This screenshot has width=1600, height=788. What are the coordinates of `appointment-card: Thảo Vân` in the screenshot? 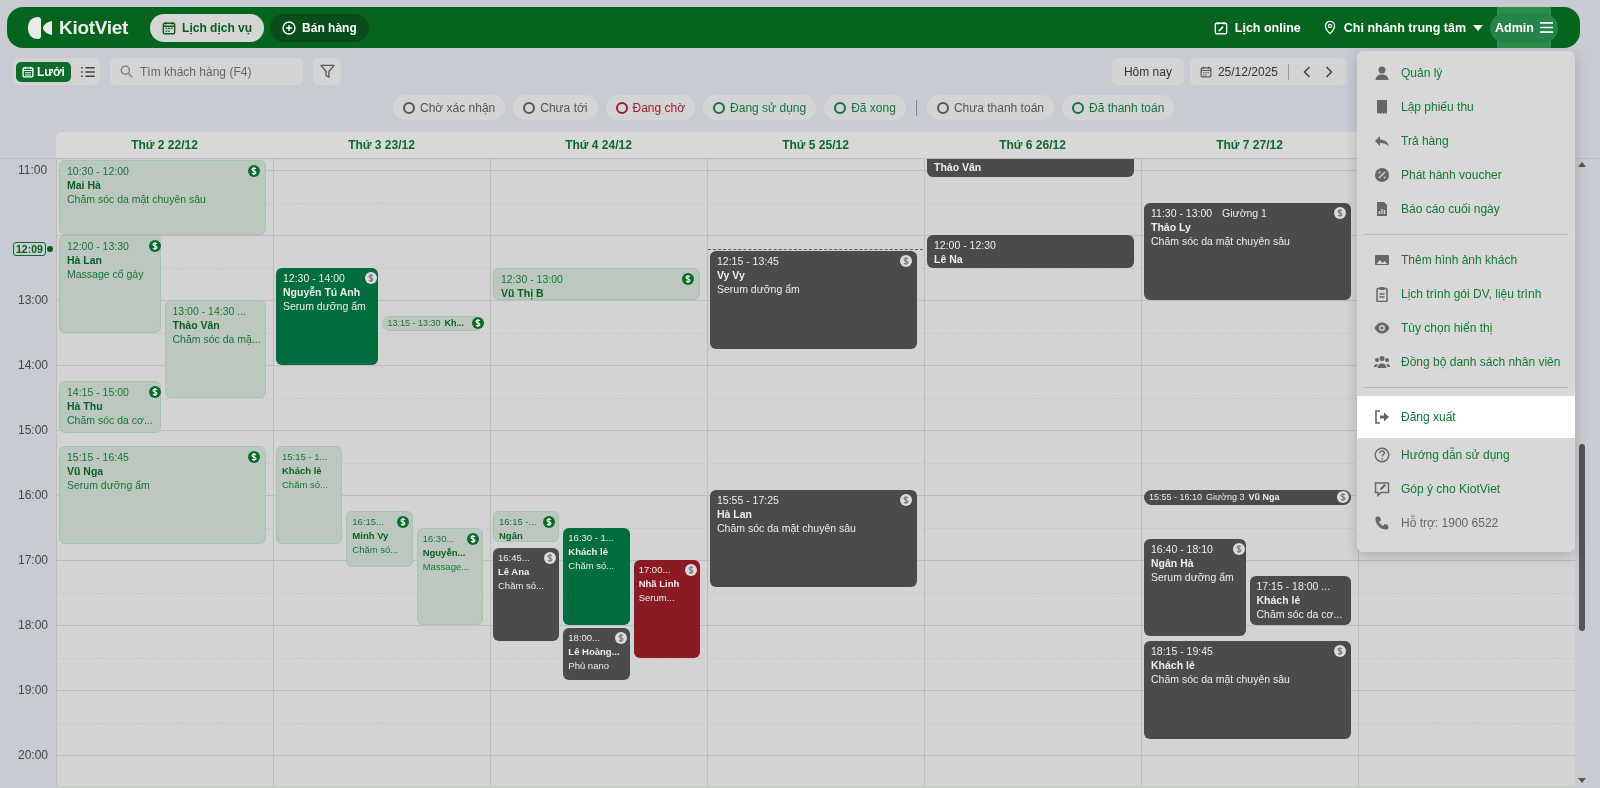 It's located at (1030, 168).